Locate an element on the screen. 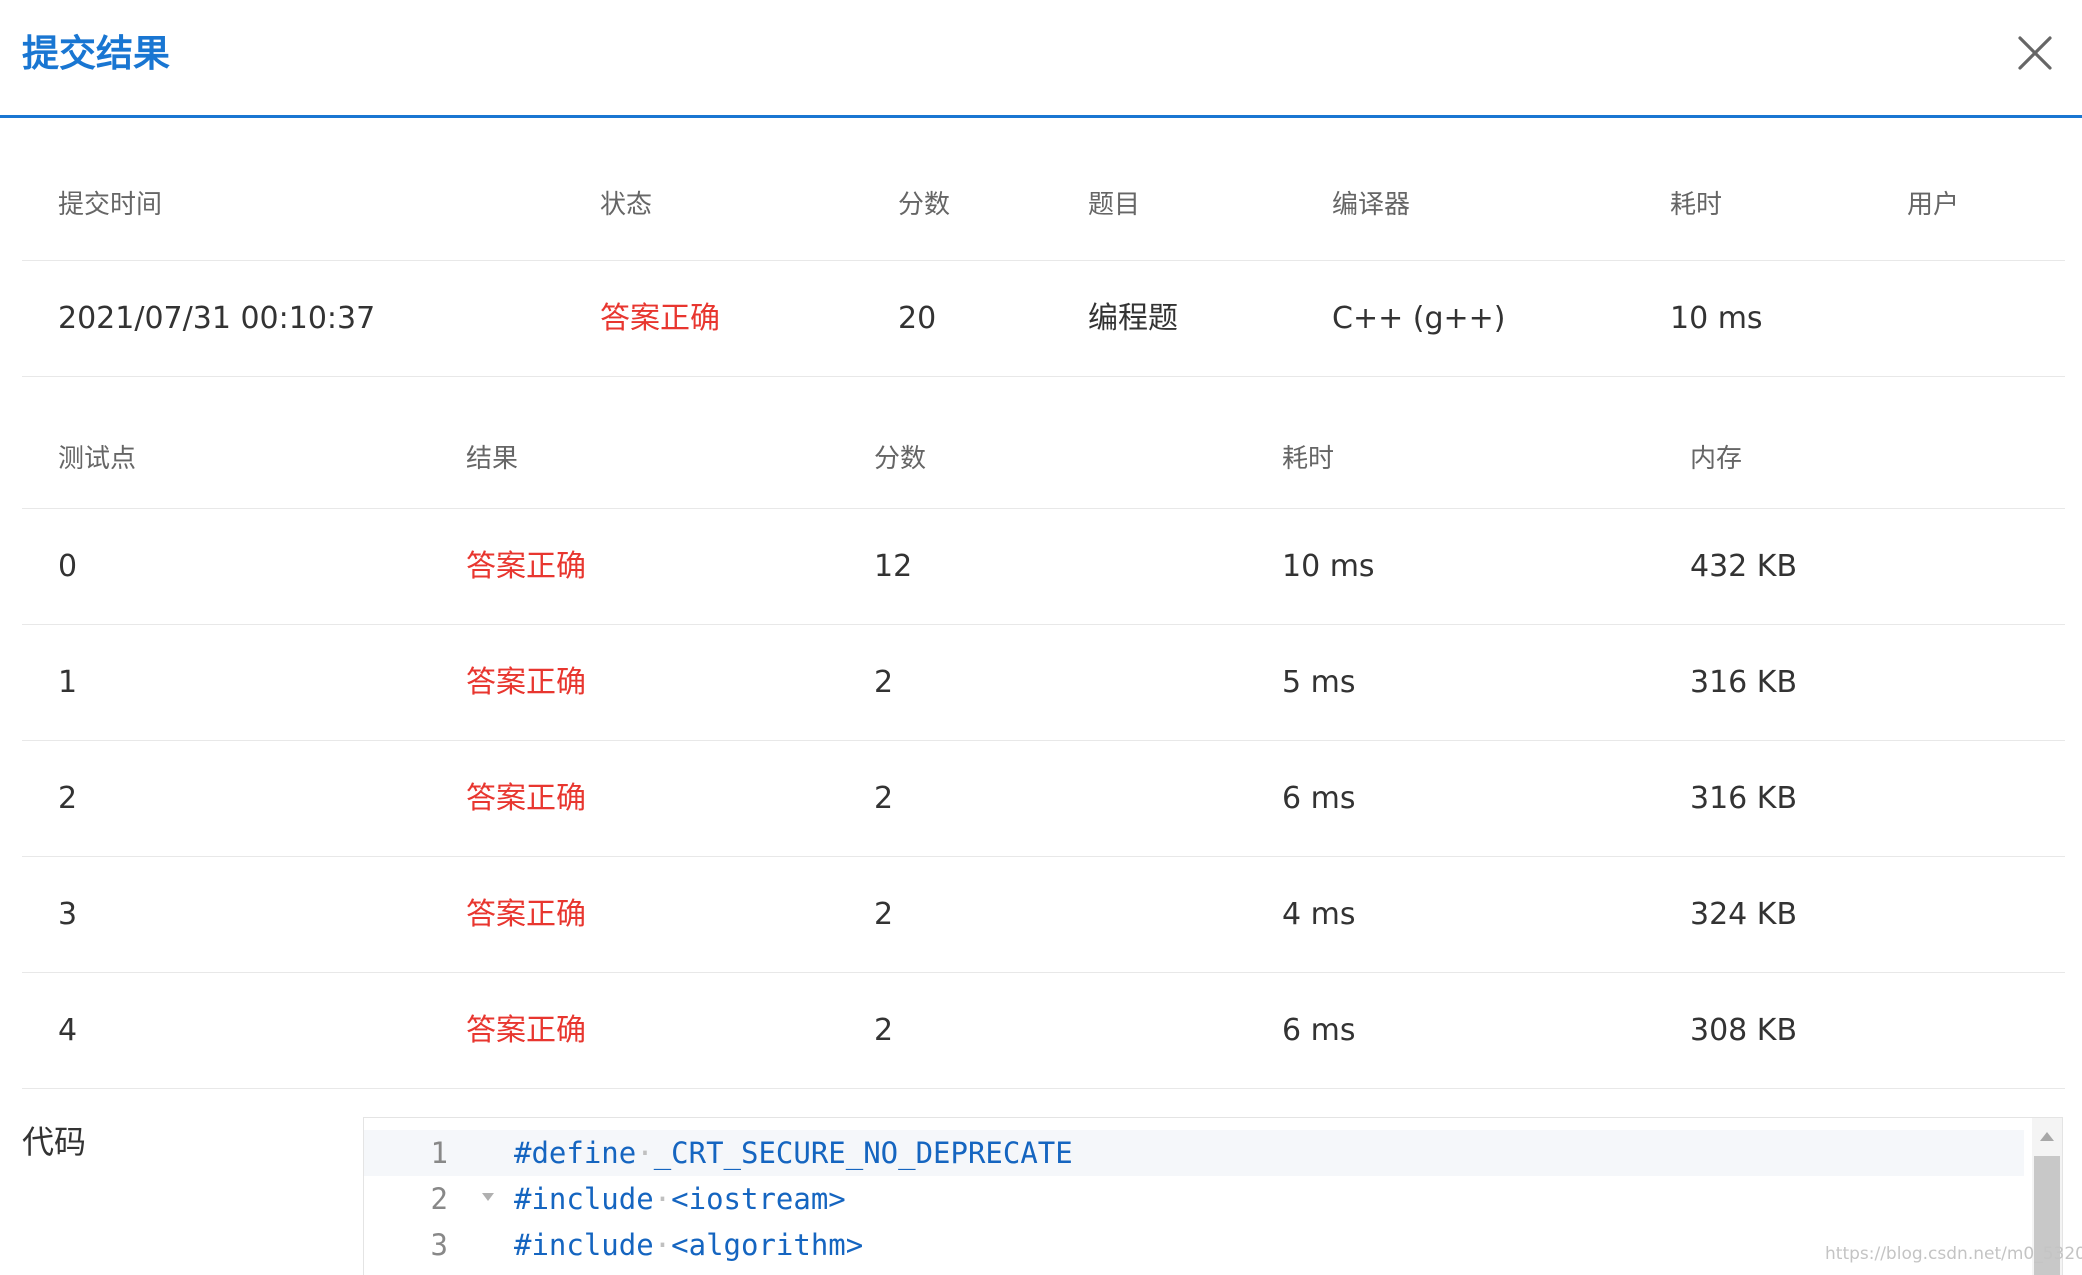 The width and height of the screenshot is (2082, 1275). duration: 10 ms is located at coordinates (1716, 318).